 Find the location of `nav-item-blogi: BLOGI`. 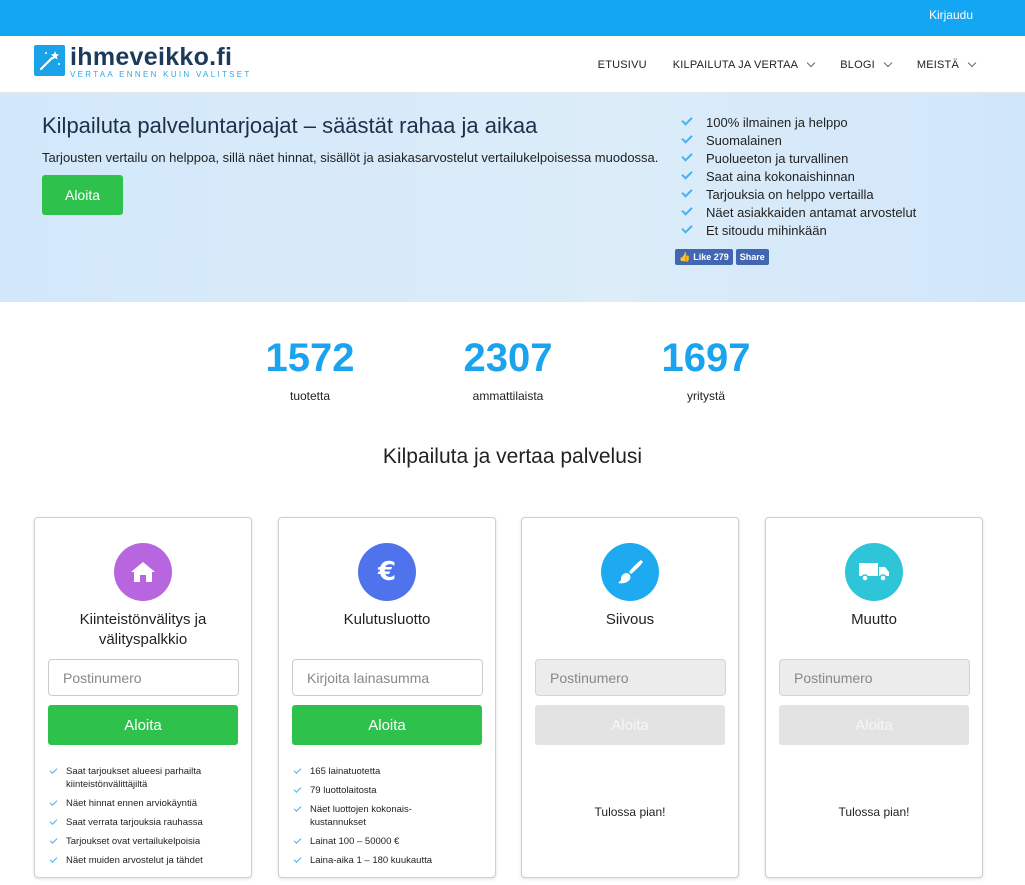

nav-item-blogi: BLOGI is located at coordinates (866, 64).